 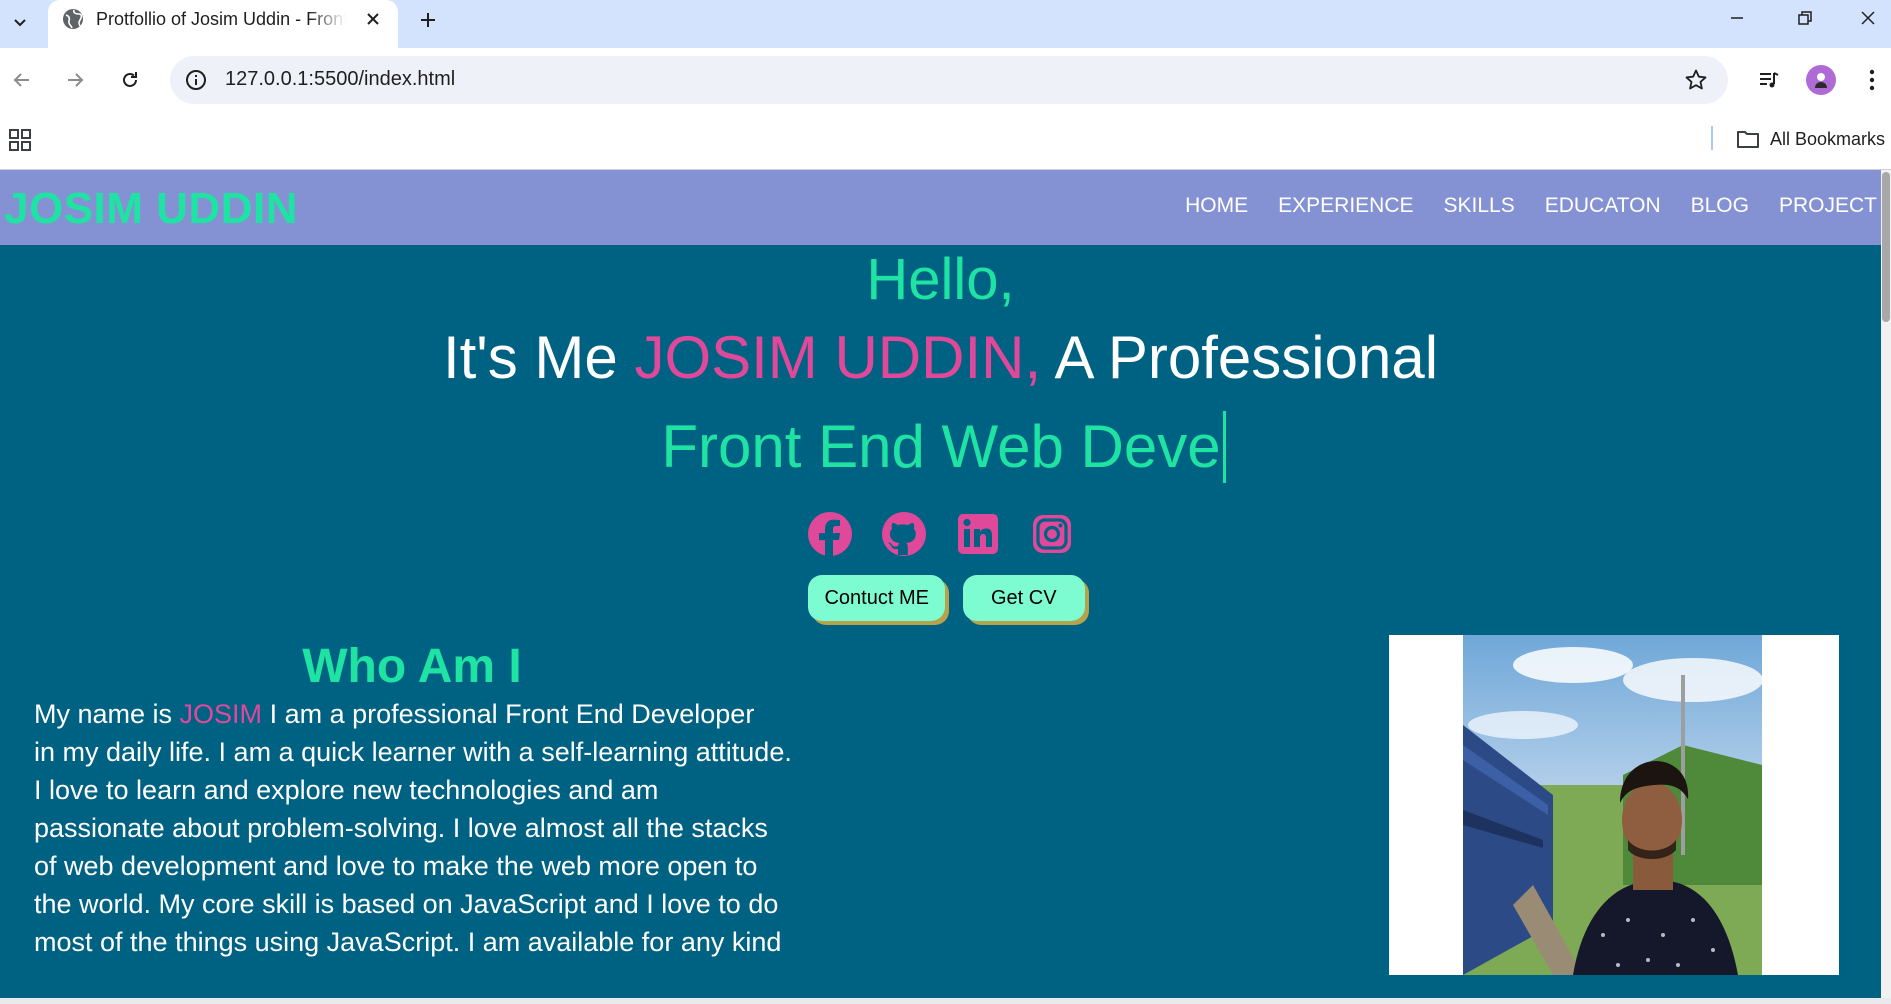 I want to click on profile-photo-image, so click(x=1612, y=805).